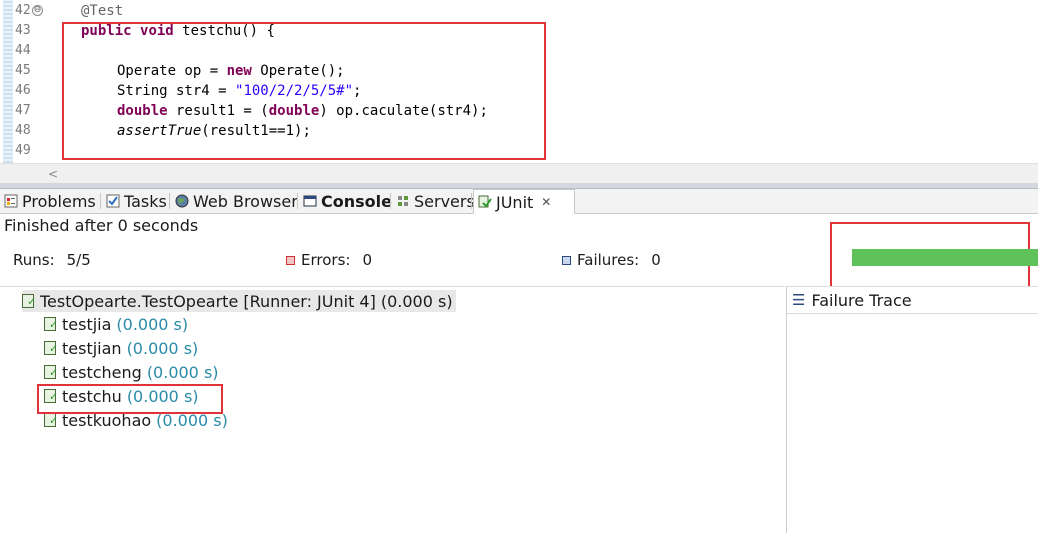 Image resolution: width=1038 pixels, height=533 pixels. Describe the element at coordinates (310, 201) in the screenshot. I see `console-icon` at that location.